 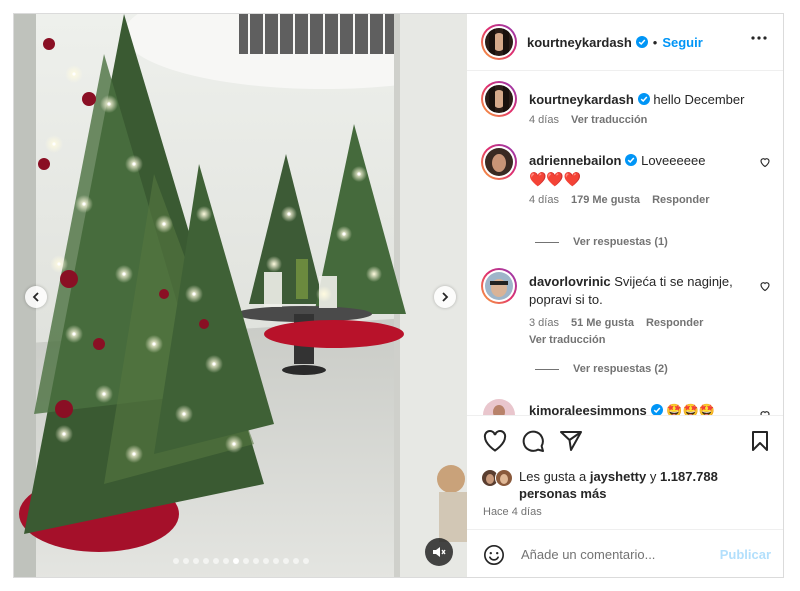 I want to click on like-heart-icon, so click(x=495, y=441).